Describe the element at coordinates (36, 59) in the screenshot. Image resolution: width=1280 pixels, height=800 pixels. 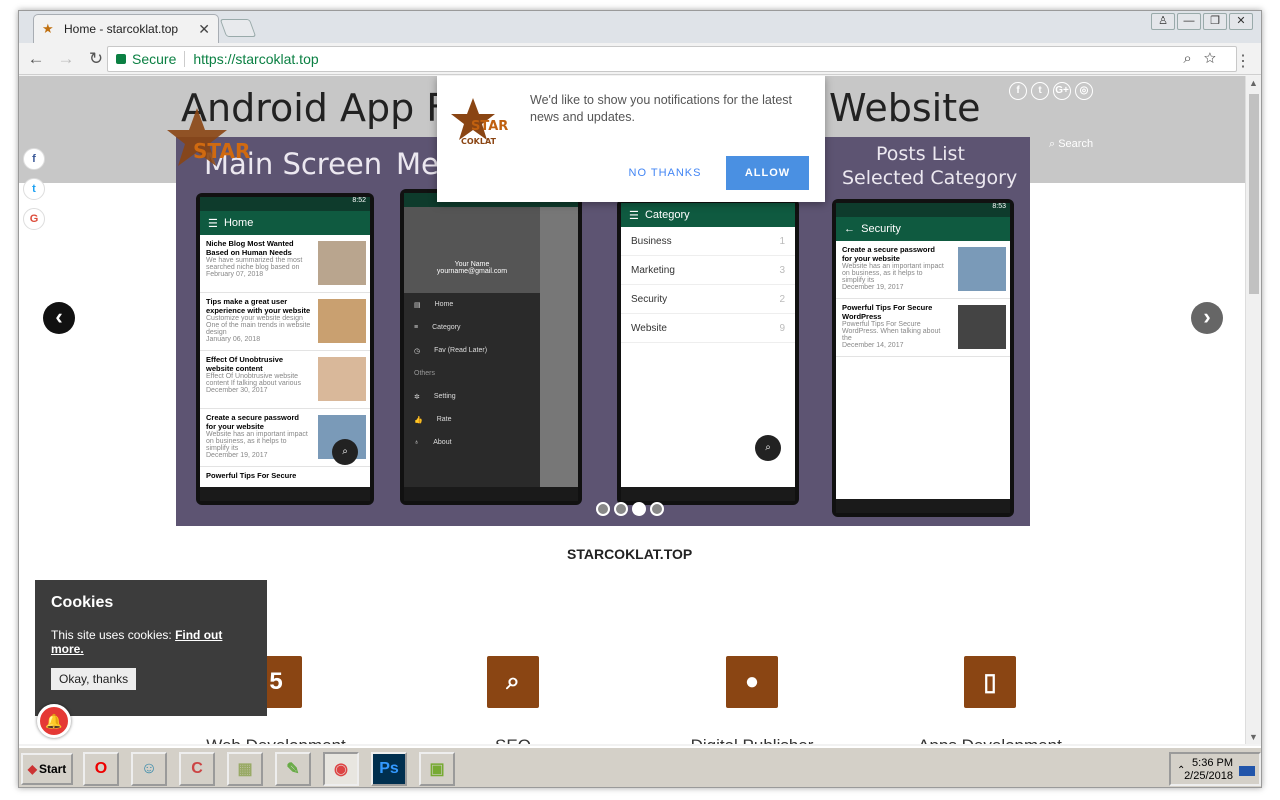
I see `back-icon: ←` at that location.